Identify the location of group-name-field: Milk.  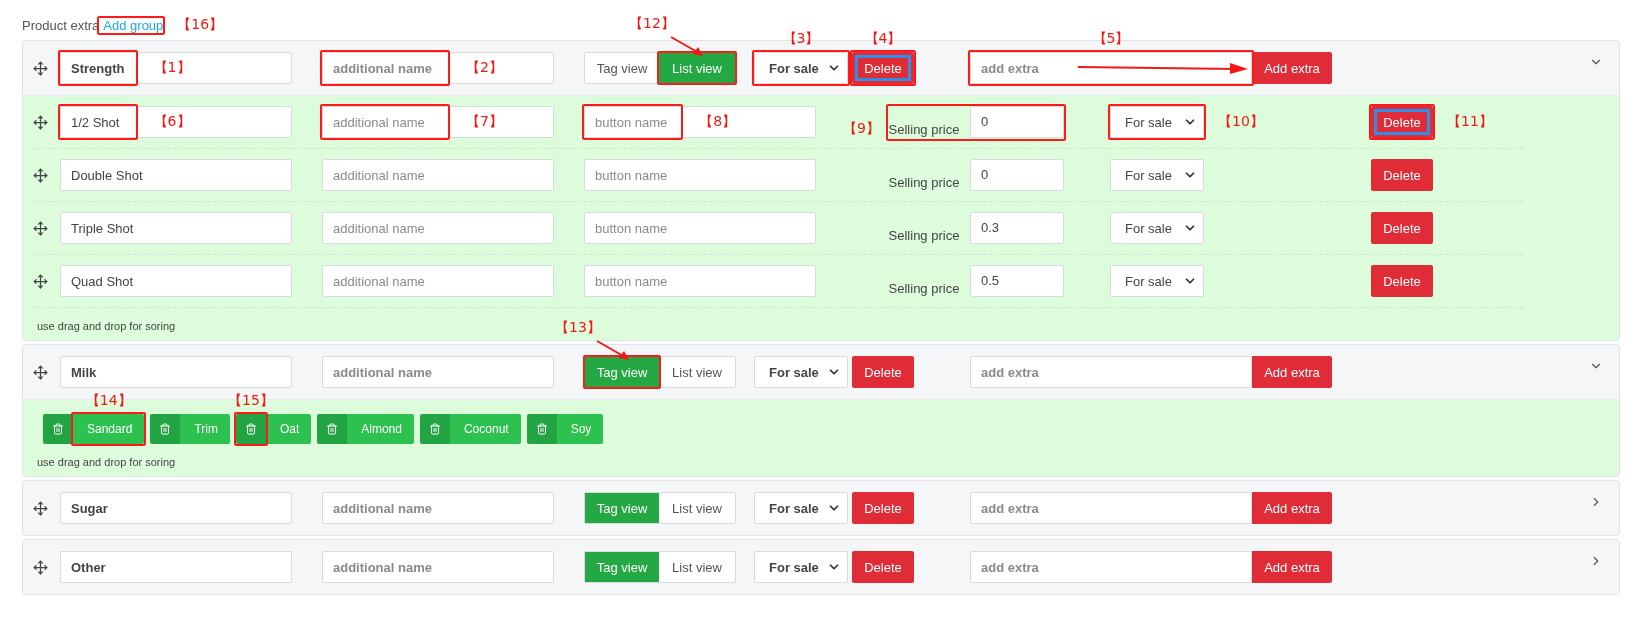
(176, 372).